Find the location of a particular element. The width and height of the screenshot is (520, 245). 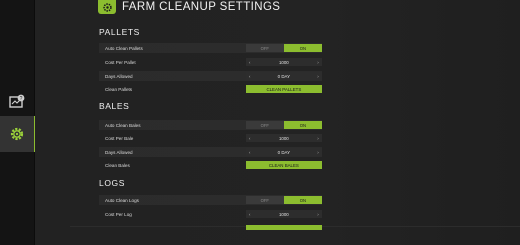

cost-per-pallet-stepper: ‹ 1000 › is located at coordinates (283, 62).